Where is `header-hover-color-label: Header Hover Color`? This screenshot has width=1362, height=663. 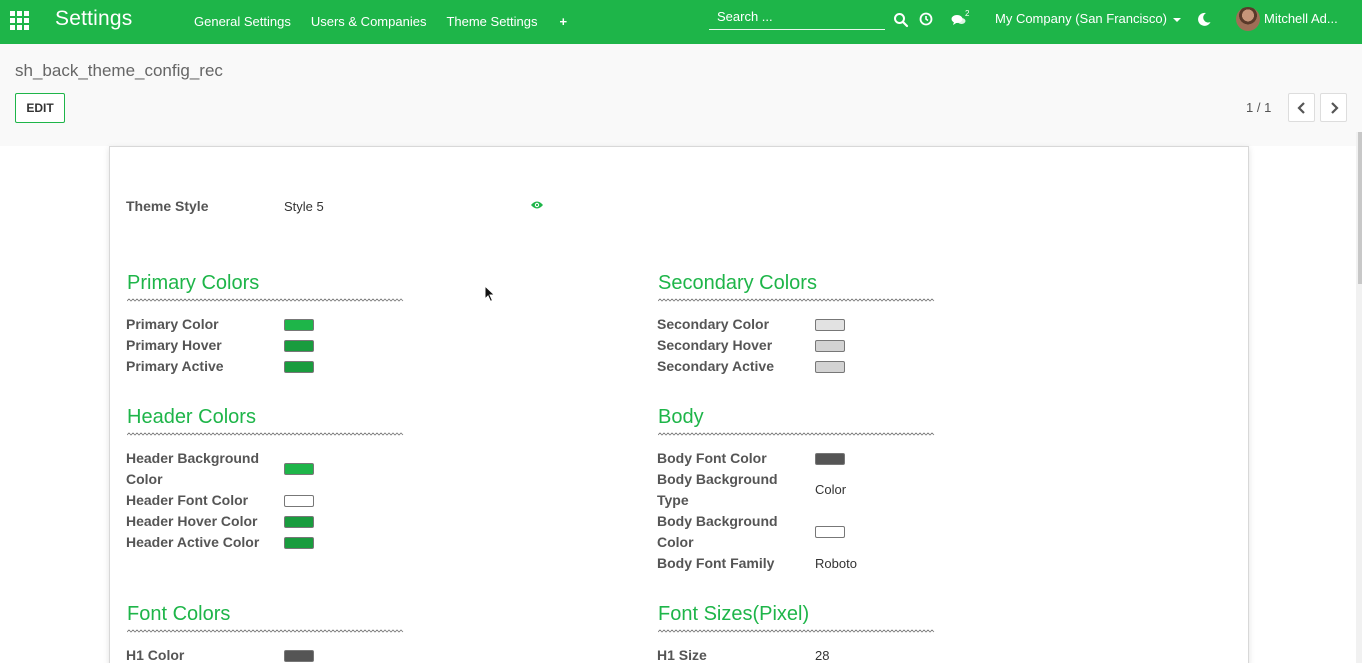 header-hover-color-label: Header Hover Color is located at coordinates (192, 521).